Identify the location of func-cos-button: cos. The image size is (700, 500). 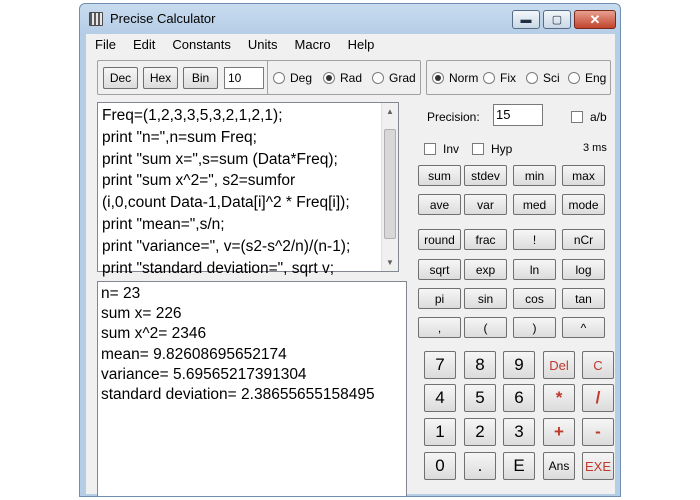
(534, 298).